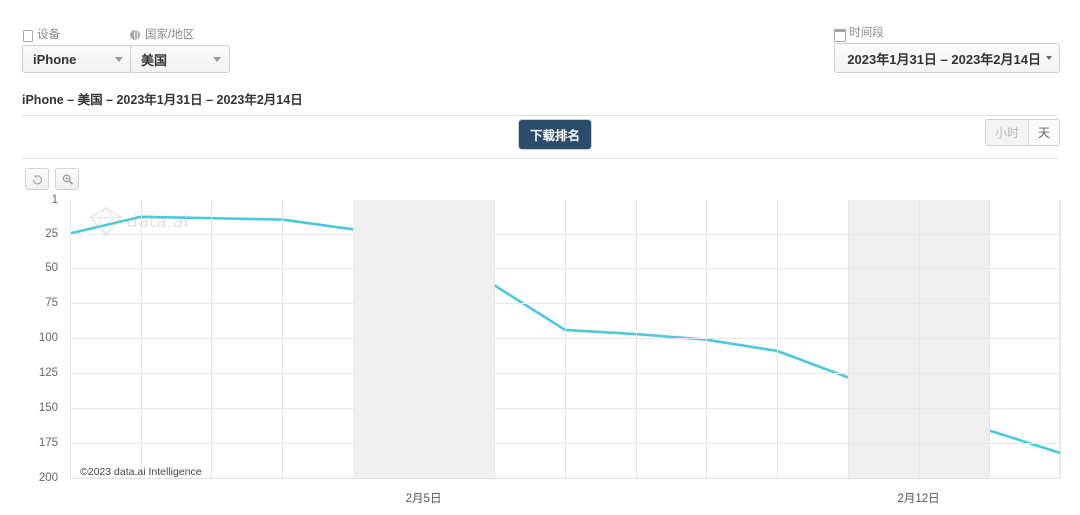 This screenshot has height=515, width=1080. I want to click on device-label-text: 设备, so click(48, 35).